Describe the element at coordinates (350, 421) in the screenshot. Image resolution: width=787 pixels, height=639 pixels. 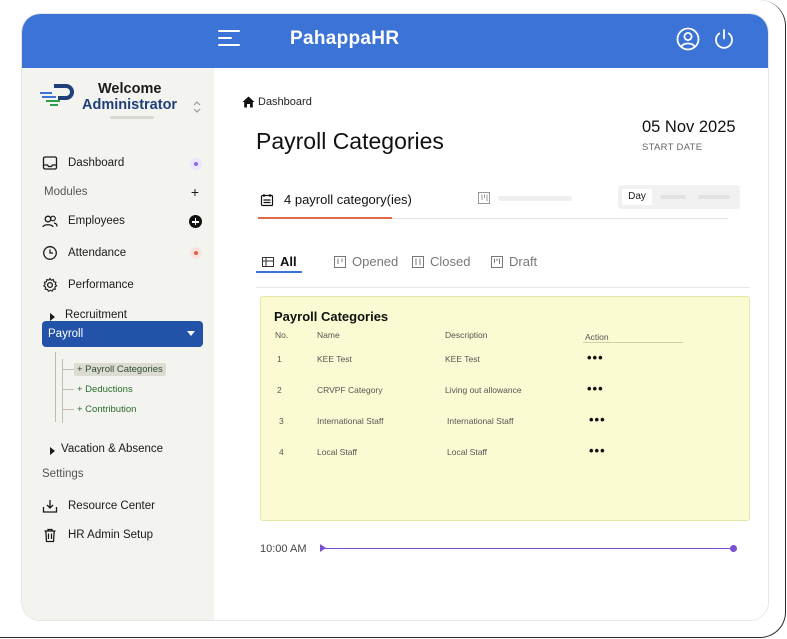
I see `cell-name: International Staff` at that location.